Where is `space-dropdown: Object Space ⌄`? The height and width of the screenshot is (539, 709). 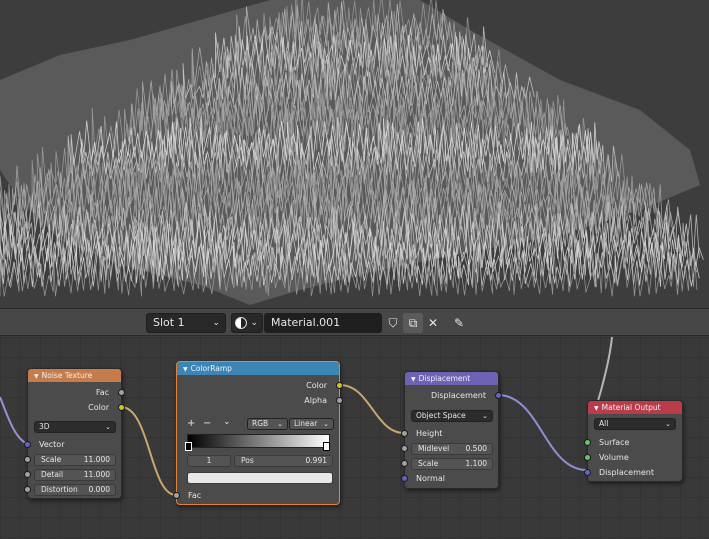 space-dropdown: Object Space ⌄ is located at coordinates (452, 416).